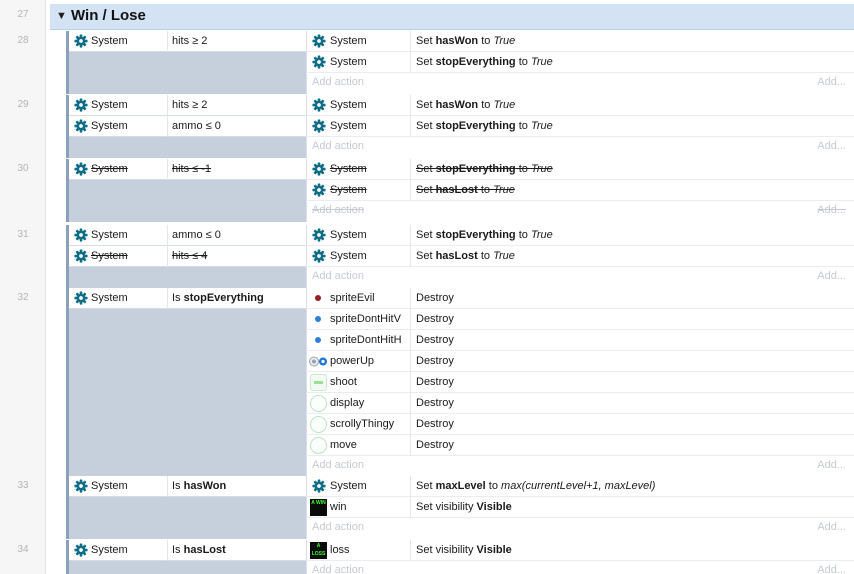  Describe the element at coordinates (580, 507) in the screenshot. I see `action-row: A WIN win Set visibility Visible` at that location.